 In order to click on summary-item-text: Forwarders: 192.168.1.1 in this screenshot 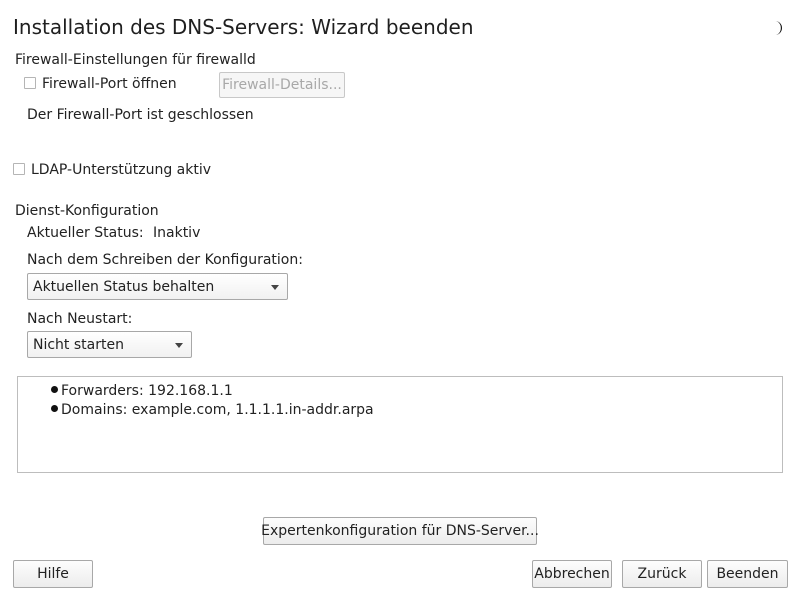, I will do `click(147, 391)`.